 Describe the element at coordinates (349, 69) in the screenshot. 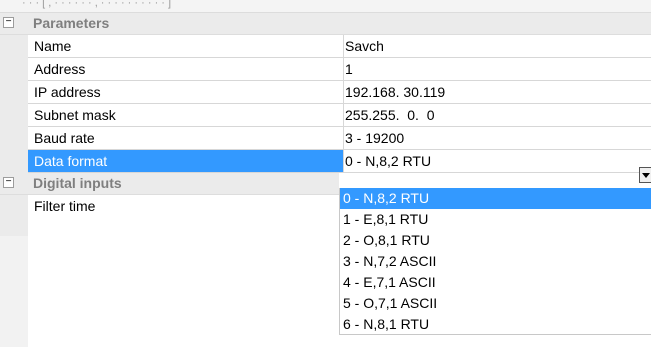

I see `property-value: 1` at that location.